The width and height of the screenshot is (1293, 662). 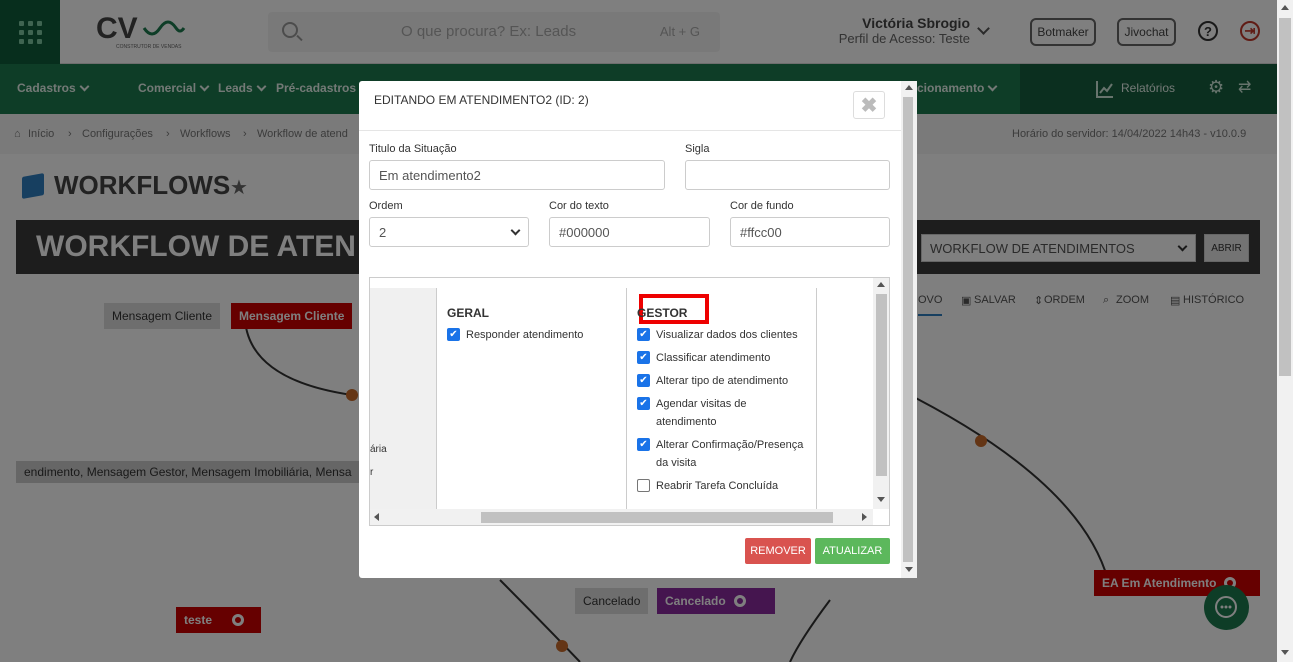 What do you see at coordinates (386, 206) in the screenshot?
I see `ordem-label: Ordem` at bounding box center [386, 206].